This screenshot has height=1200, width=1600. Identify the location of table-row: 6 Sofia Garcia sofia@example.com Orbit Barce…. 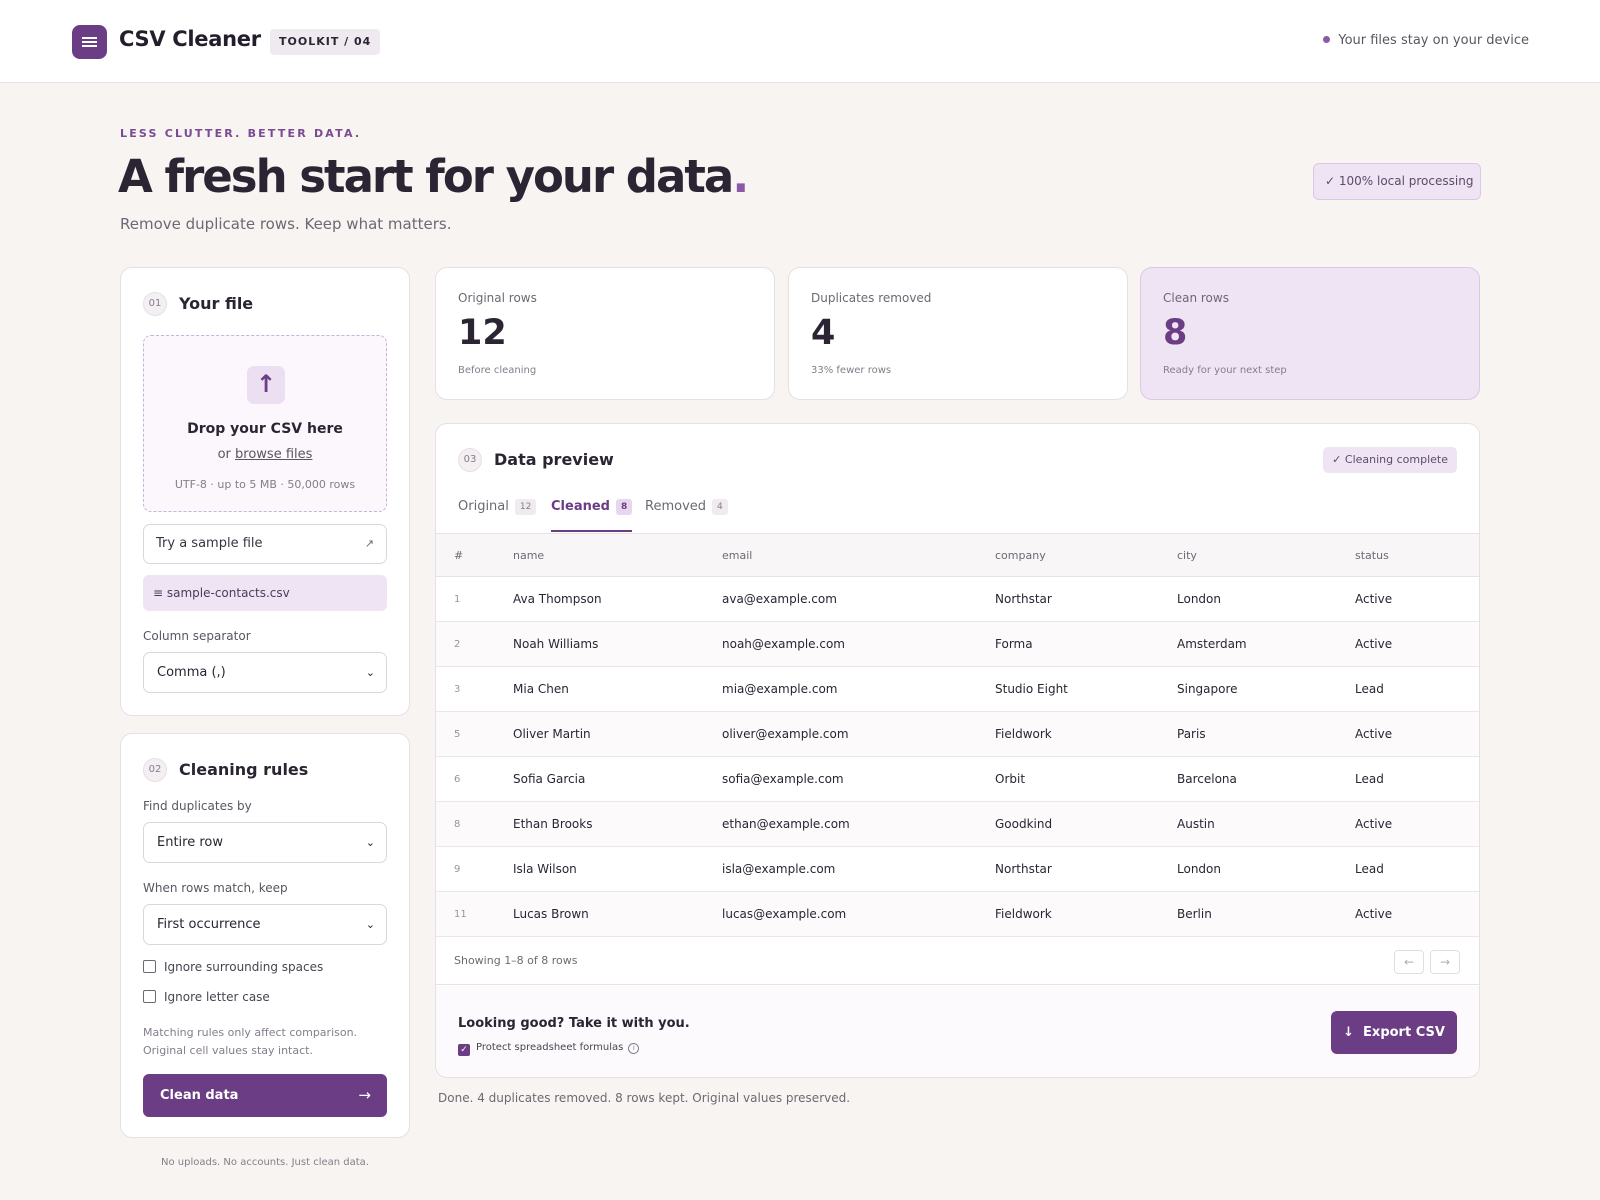
(957, 779).